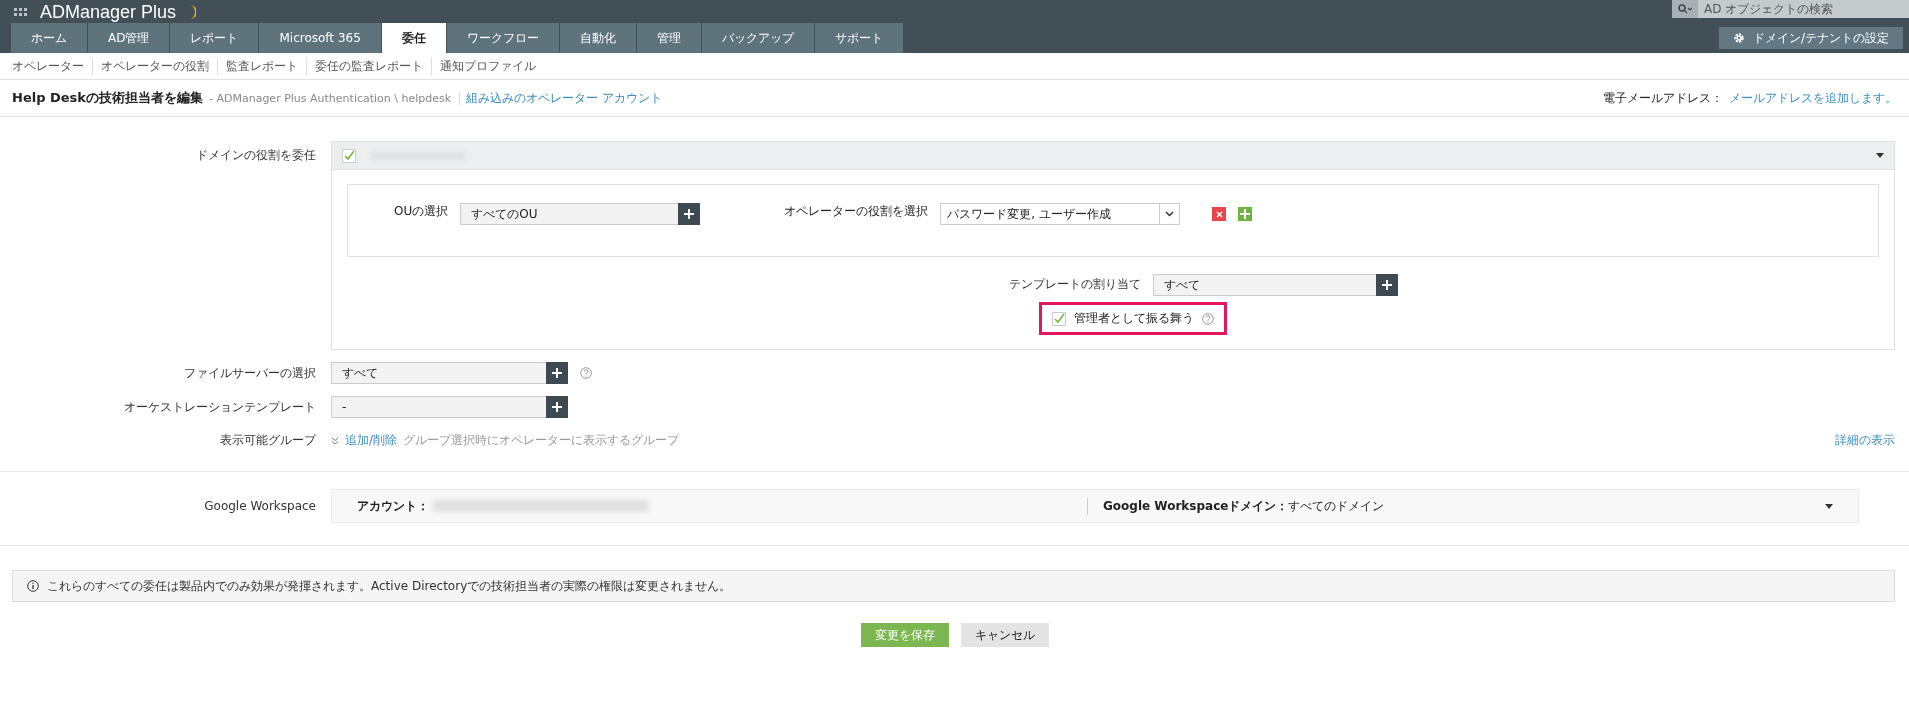  I want to click on show-details-link: 詳細の表示, so click(1865, 440).